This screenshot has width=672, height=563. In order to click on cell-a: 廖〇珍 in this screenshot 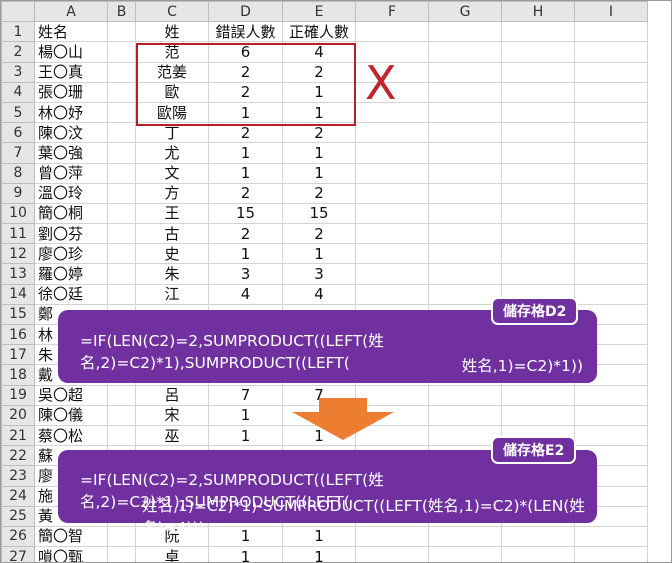, I will do `click(71, 254)`.